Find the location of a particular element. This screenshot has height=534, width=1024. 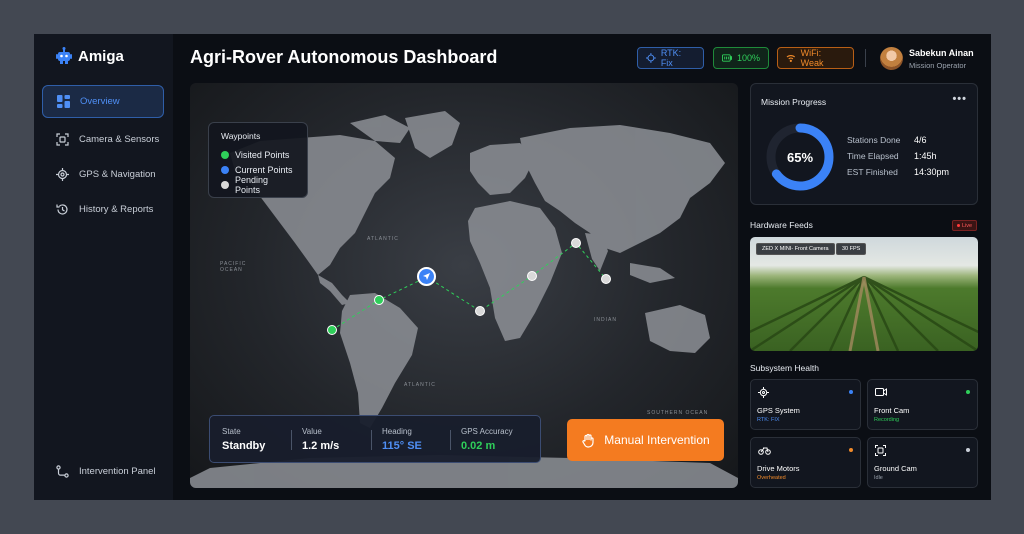

sidebar-item-gps-navigation: GPS & Navigation is located at coordinates (103, 174).